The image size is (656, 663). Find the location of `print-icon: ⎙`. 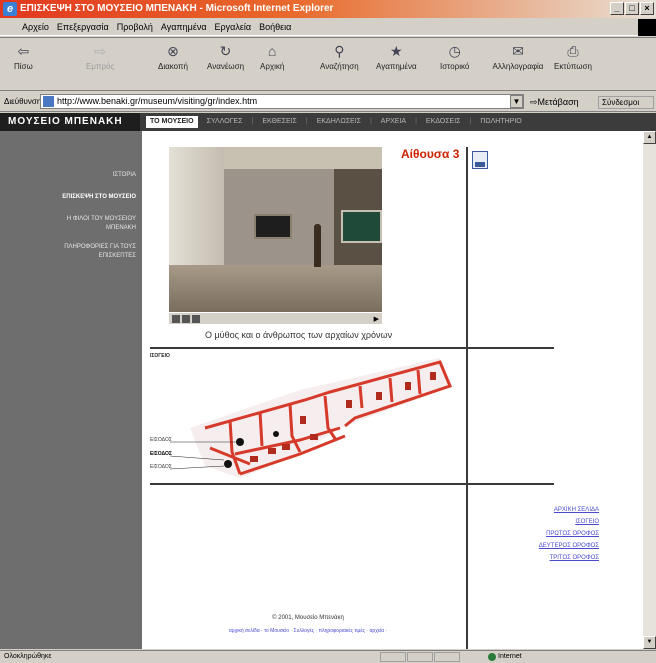

print-icon: ⎙ is located at coordinates (573, 51).